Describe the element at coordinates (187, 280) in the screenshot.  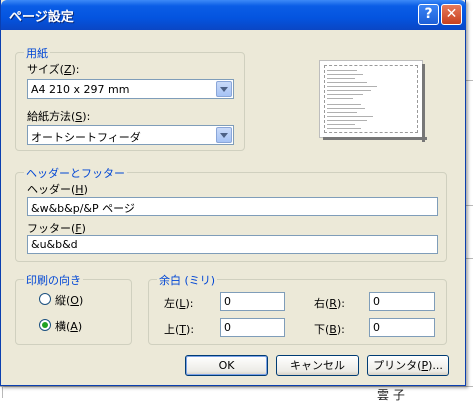
I see `margins-legend: 余白 (ミリ)` at that location.